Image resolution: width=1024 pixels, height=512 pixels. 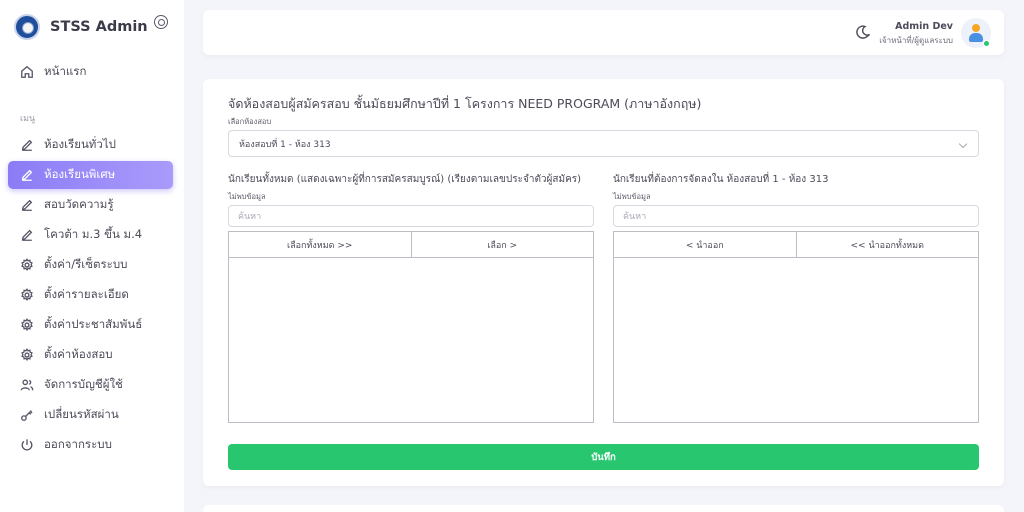 I want to click on topbar: Admin Dev เจ้าหน้าที่/ผู้ดูแลระบบ, so click(x=603, y=32).